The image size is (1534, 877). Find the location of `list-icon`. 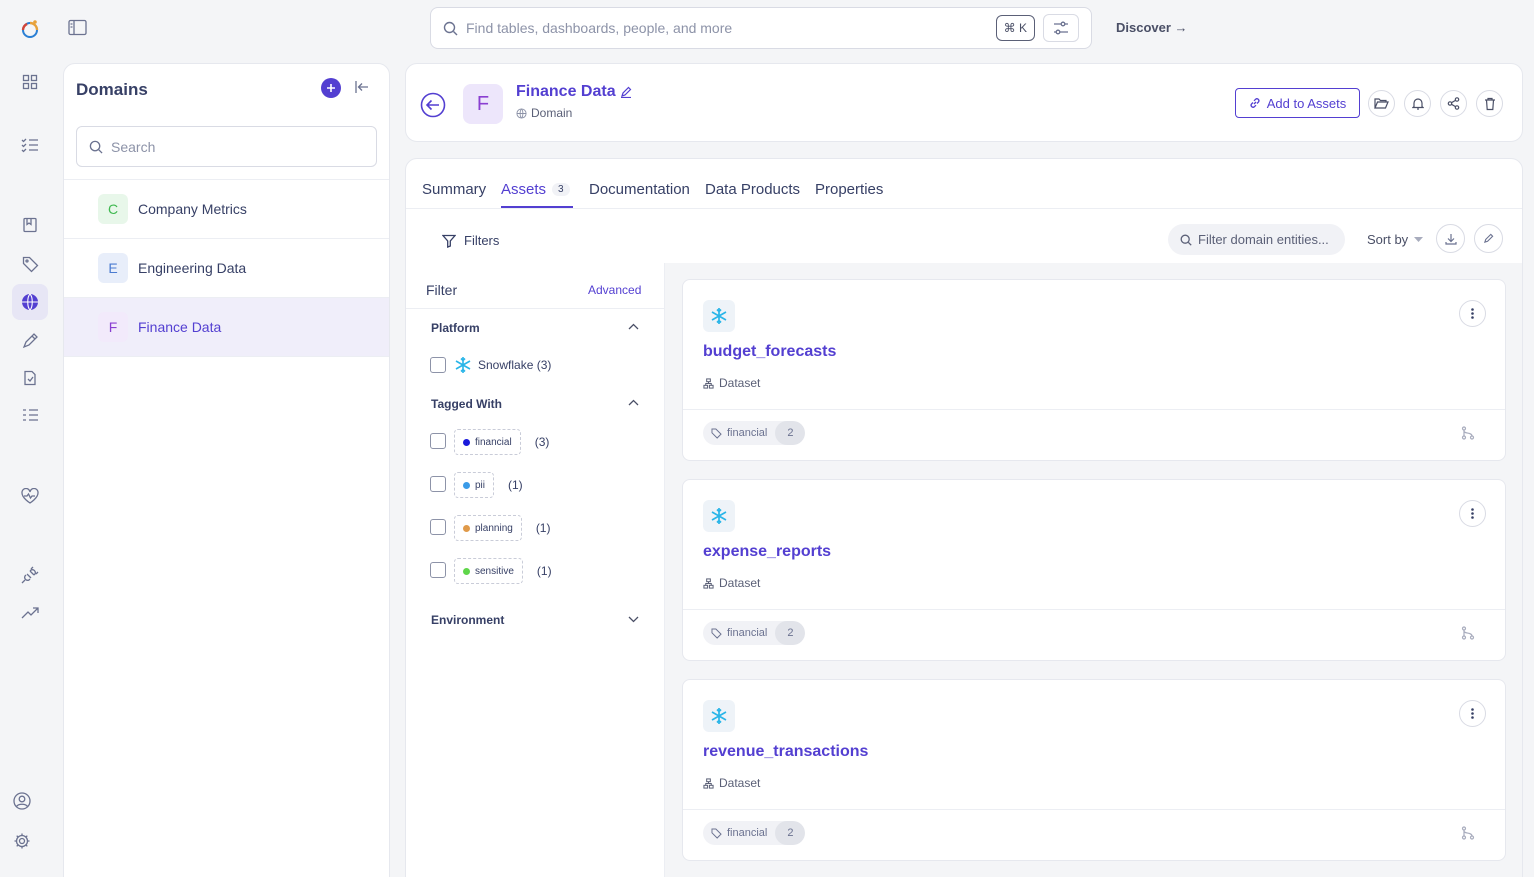

list-icon is located at coordinates (30, 415).